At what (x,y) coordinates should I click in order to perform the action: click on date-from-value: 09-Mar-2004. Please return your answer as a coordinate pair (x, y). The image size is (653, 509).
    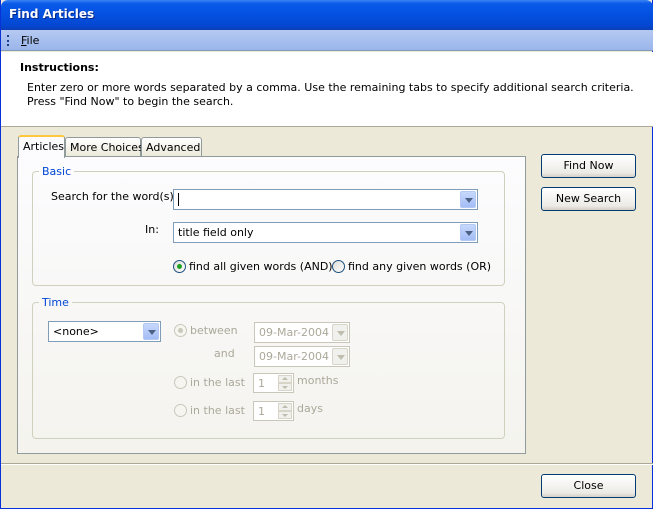
    Looking at the image, I should click on (294, 332).